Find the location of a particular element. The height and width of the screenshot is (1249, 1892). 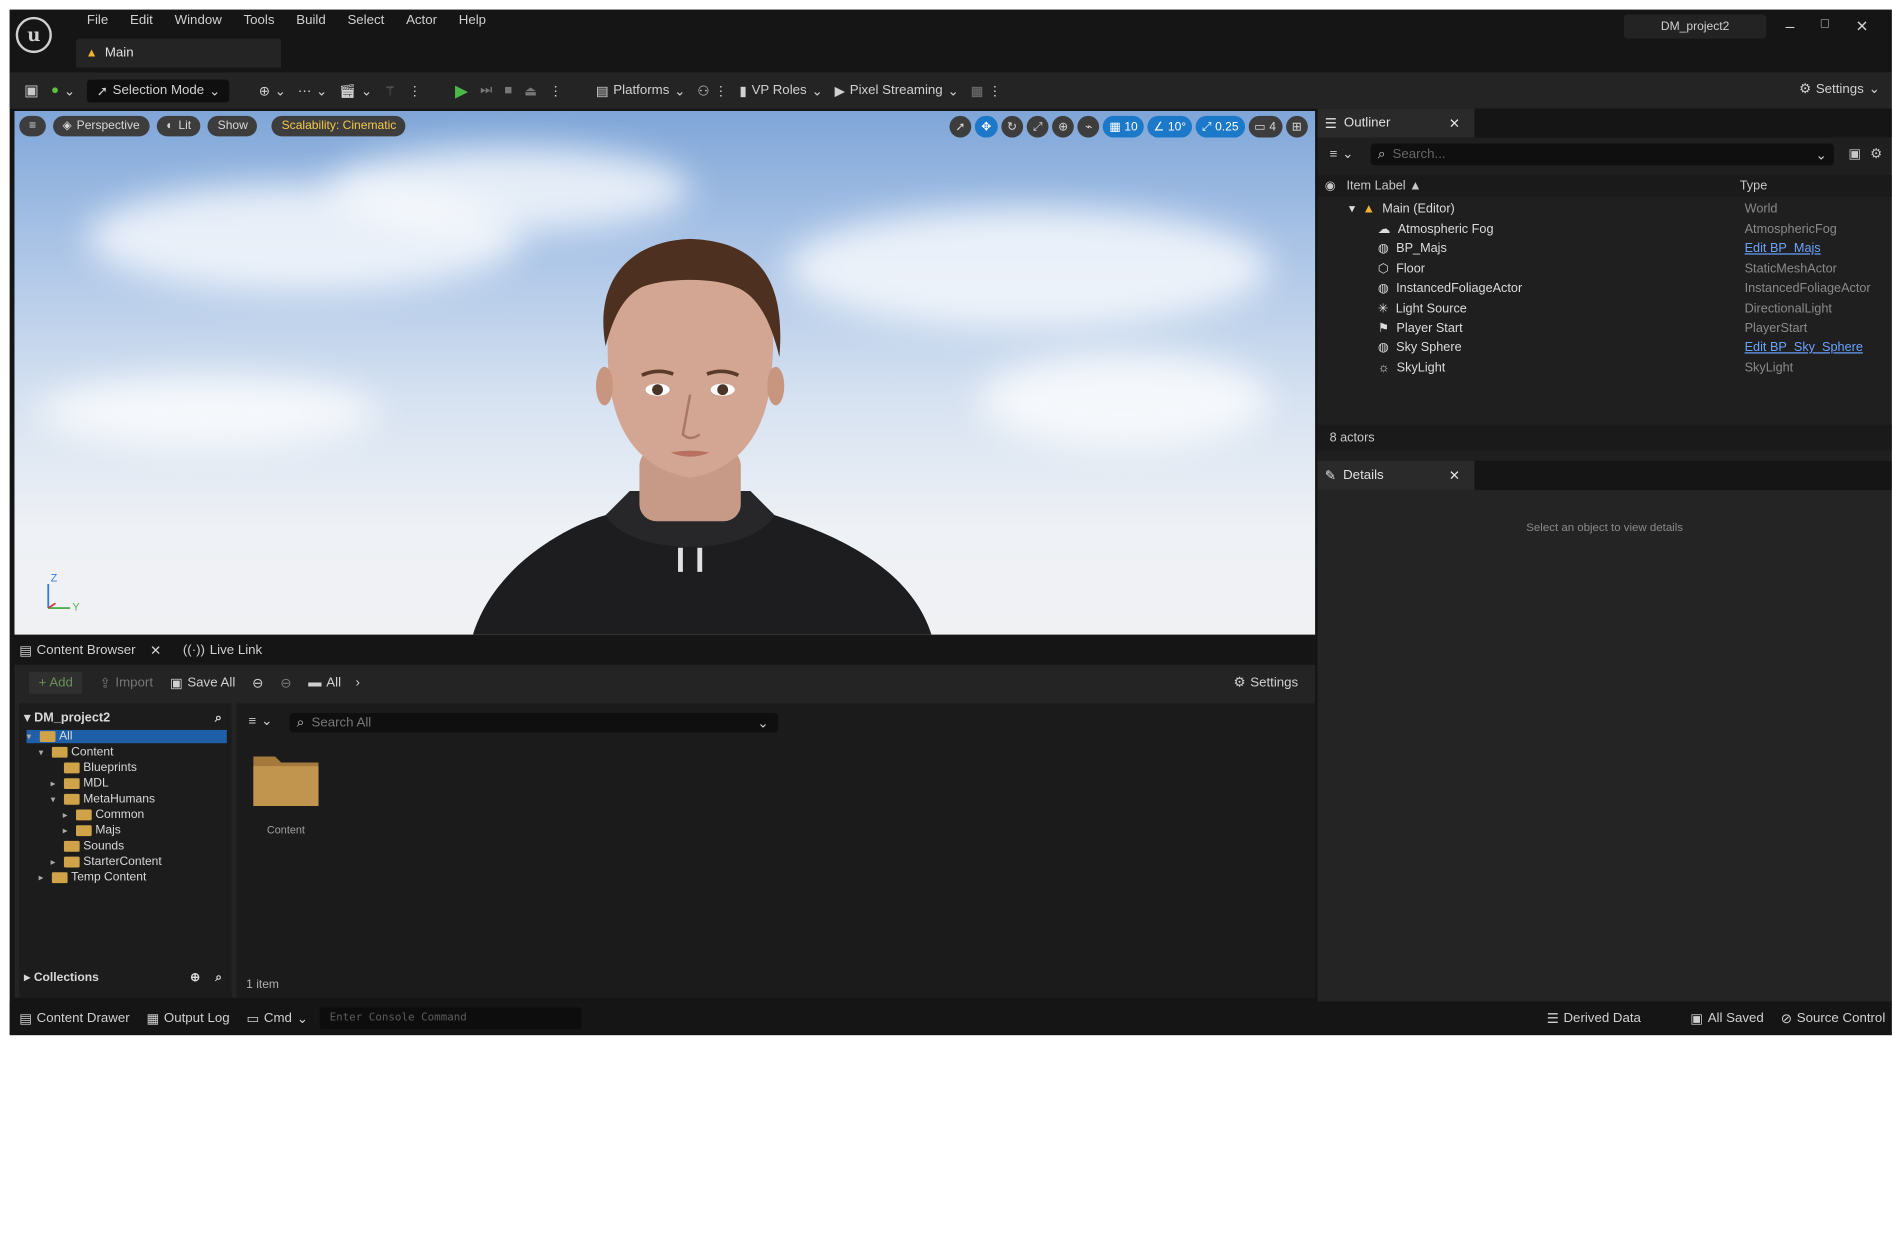

people-button: ⚇ ⋮ is located at coordinates (712, 90).